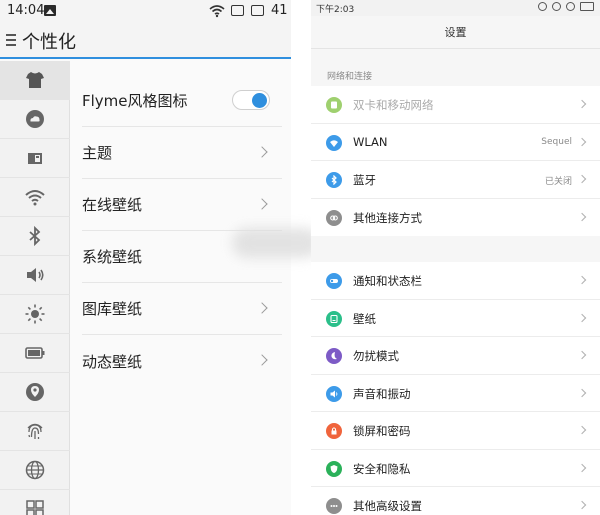 This screenshot has width=600, height=515. I want to click on settings-item-notifications: 通知和状态栏, so click(455, 281).